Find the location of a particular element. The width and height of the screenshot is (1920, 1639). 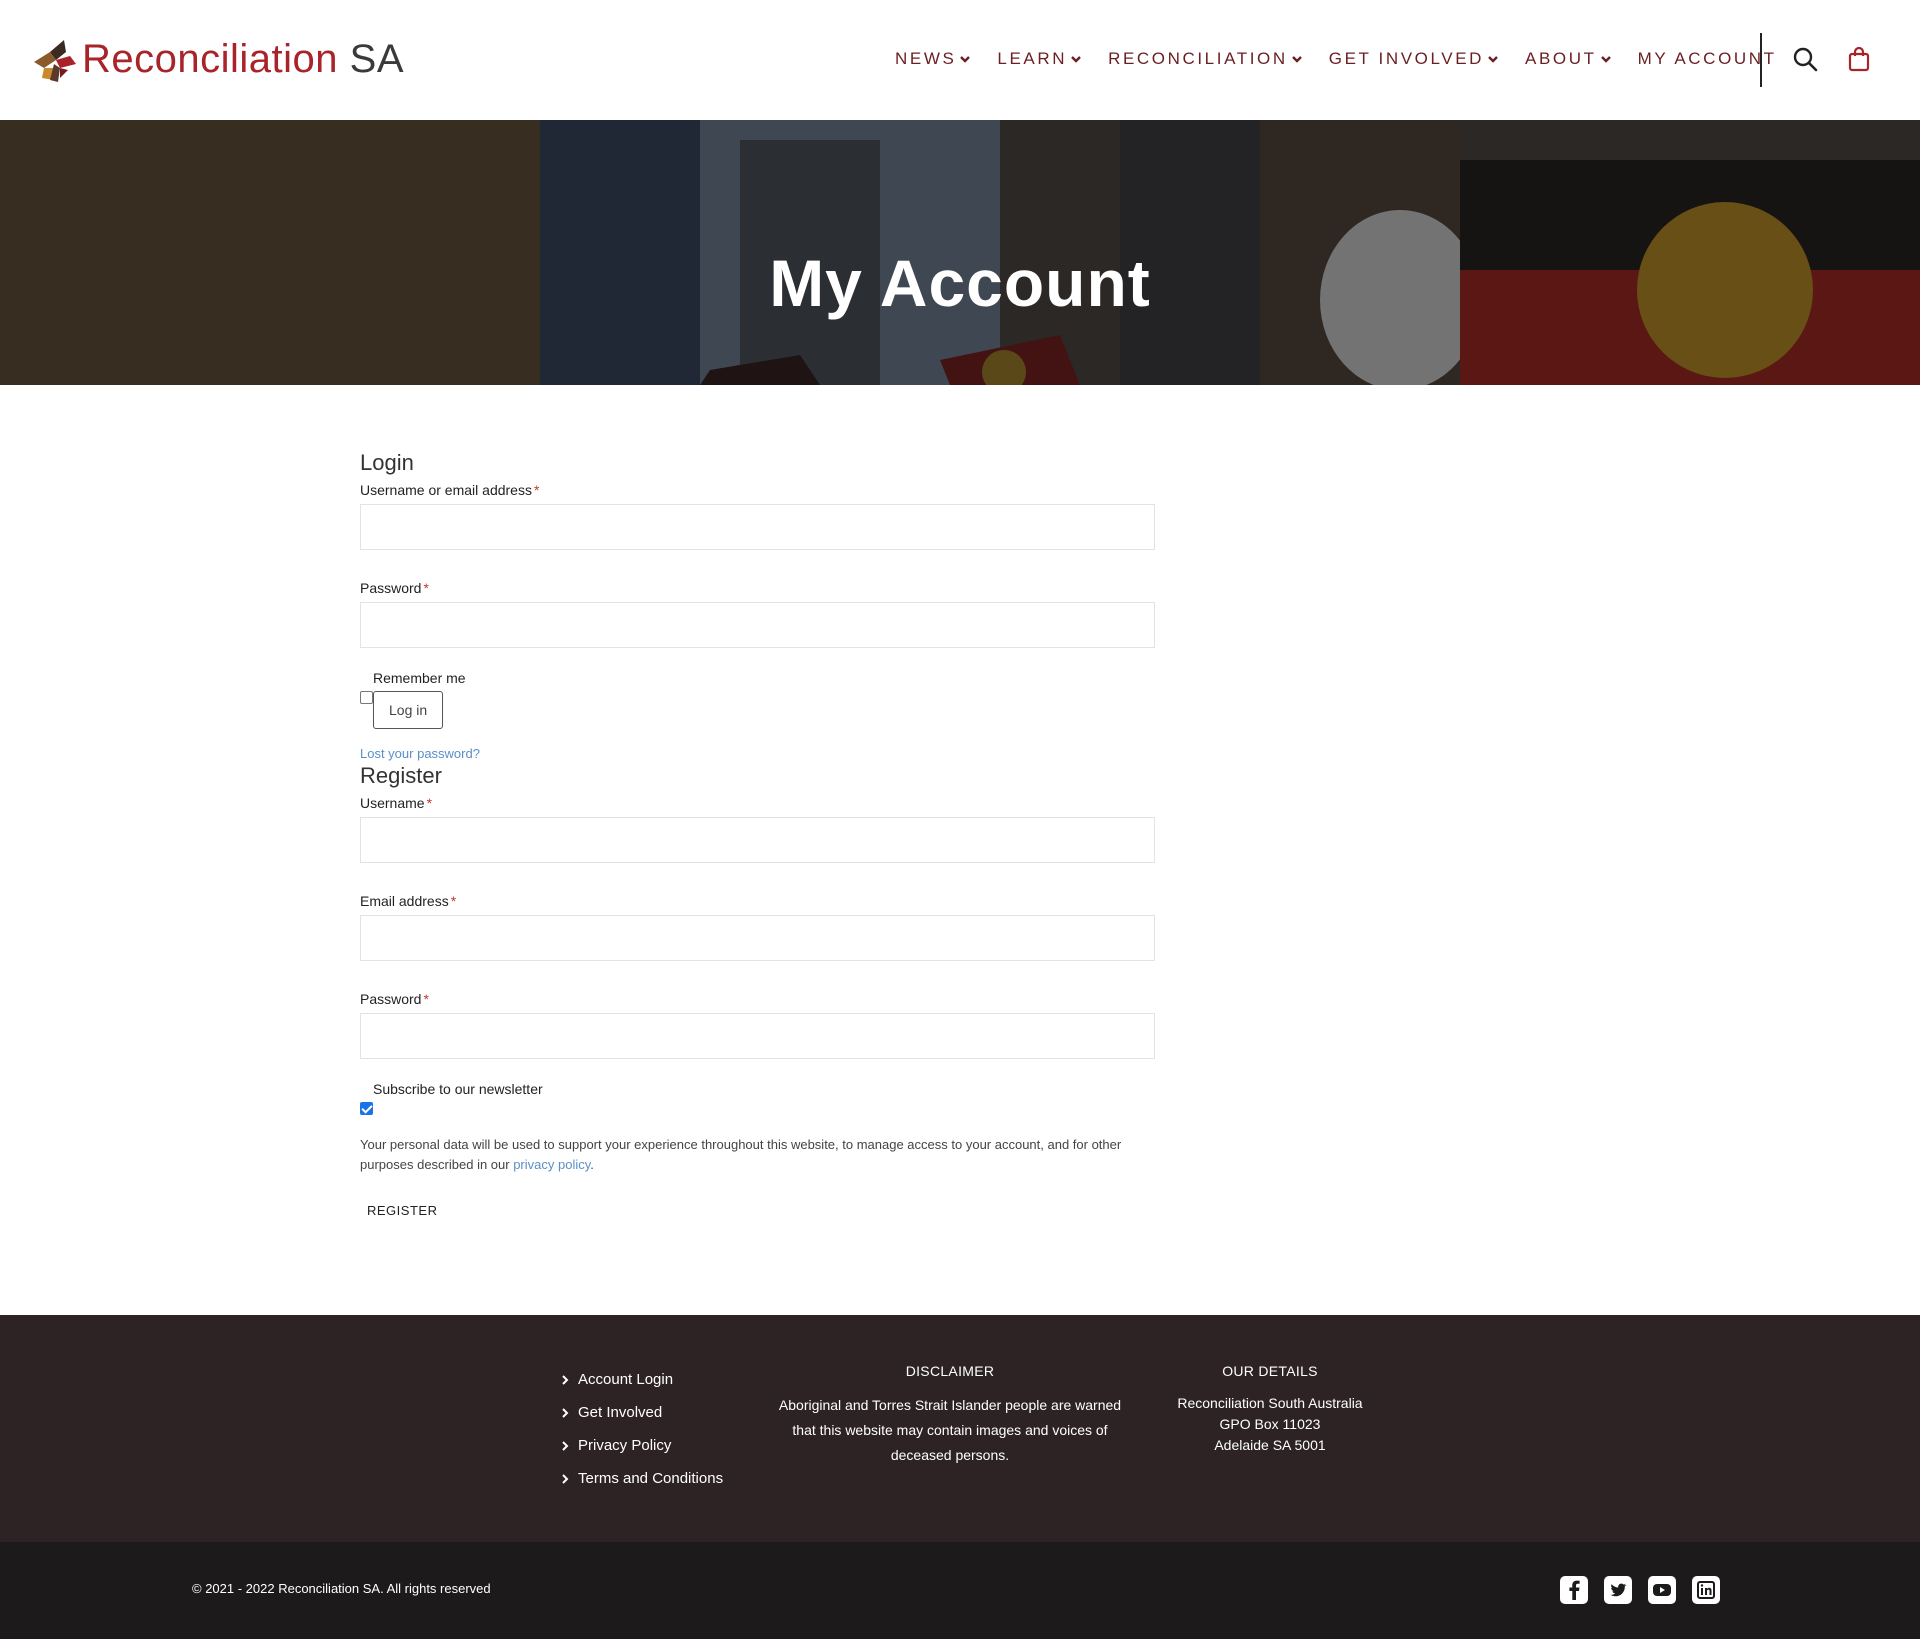

linkedin-icon is located at coordinates (1706, 1590).